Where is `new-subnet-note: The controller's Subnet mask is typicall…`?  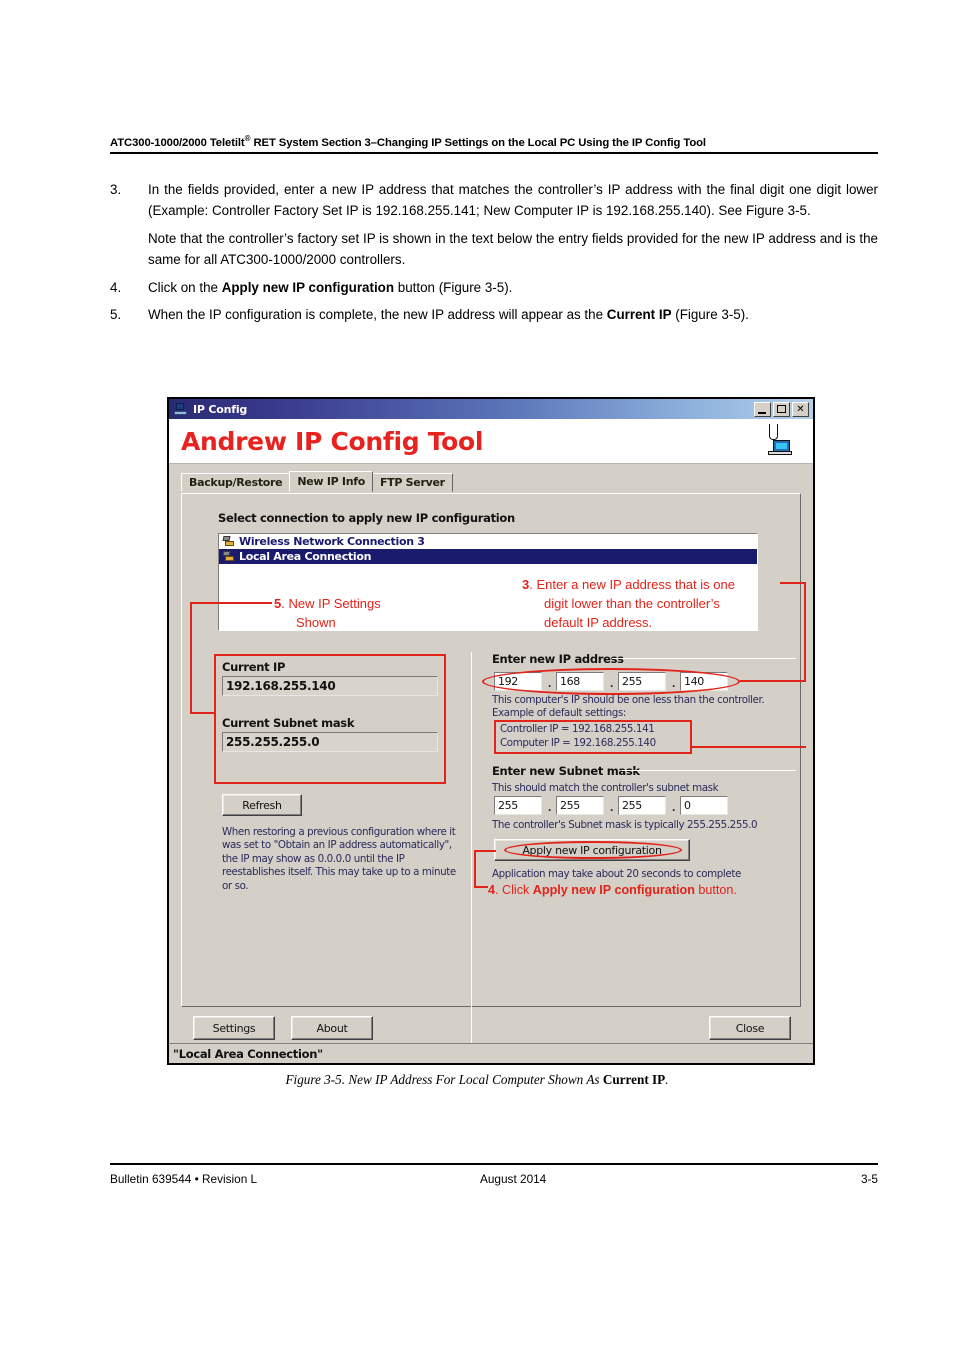 new-subnet-note: The controller's Subnet mask is typicall… is located at coordinates (625, 825).